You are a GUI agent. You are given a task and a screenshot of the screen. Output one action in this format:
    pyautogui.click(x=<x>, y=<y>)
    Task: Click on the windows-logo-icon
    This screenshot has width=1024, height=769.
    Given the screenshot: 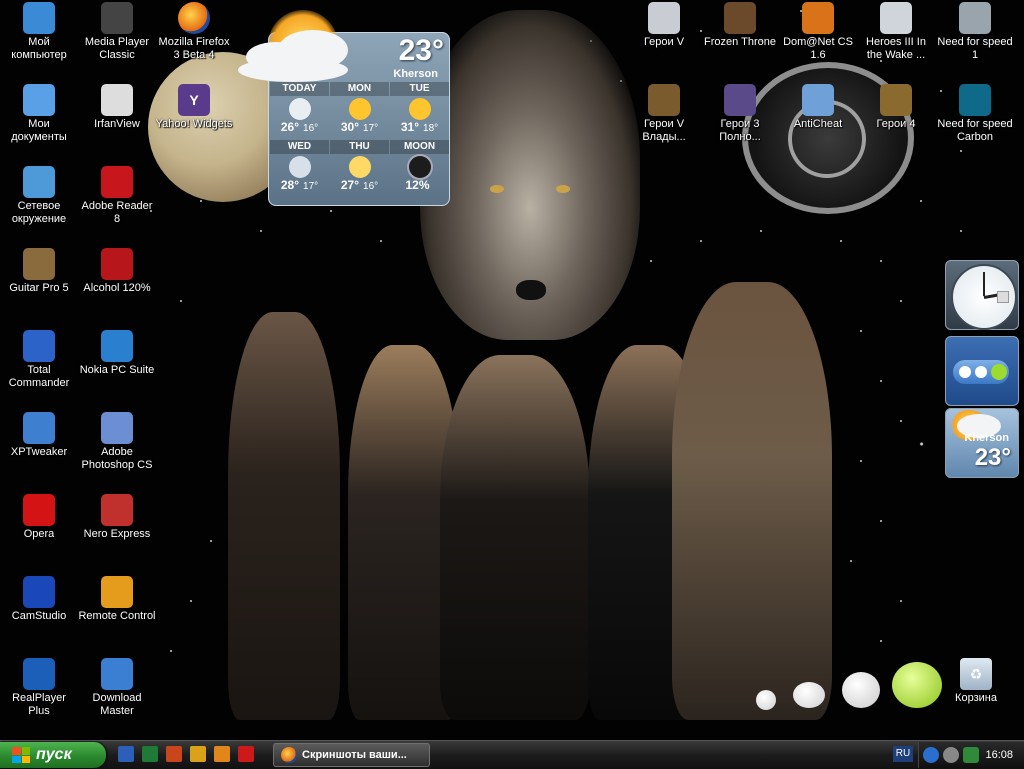 What is the action you would take?
    pyautogui.click(x=21, y=755)
    